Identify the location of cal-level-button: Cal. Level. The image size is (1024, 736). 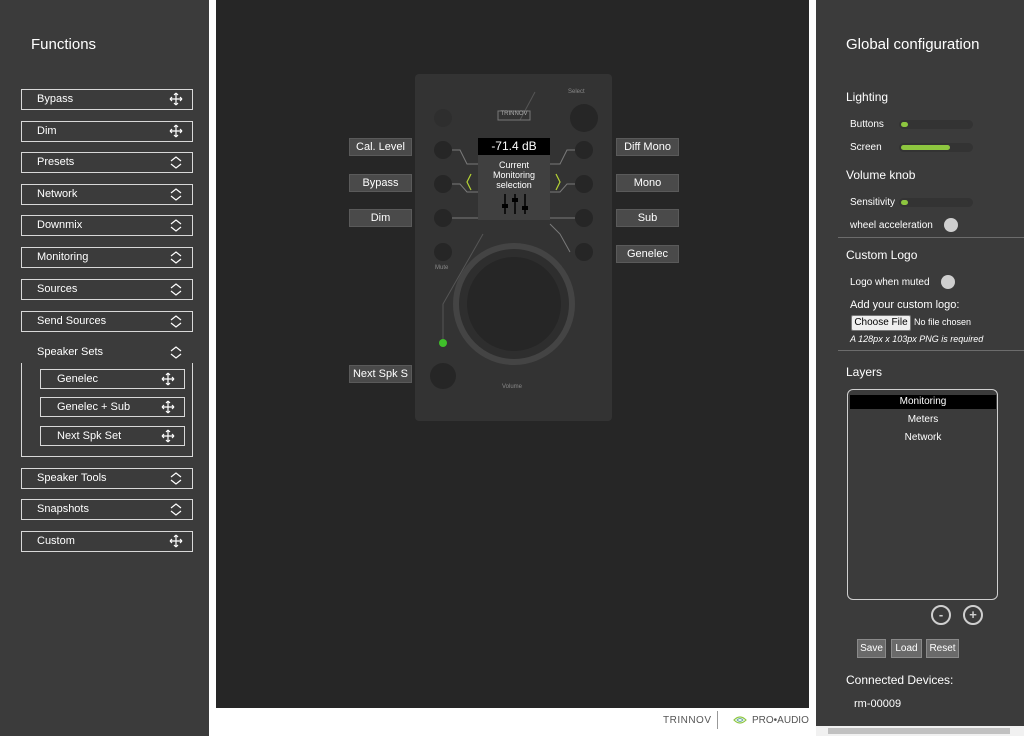
(380, 147).